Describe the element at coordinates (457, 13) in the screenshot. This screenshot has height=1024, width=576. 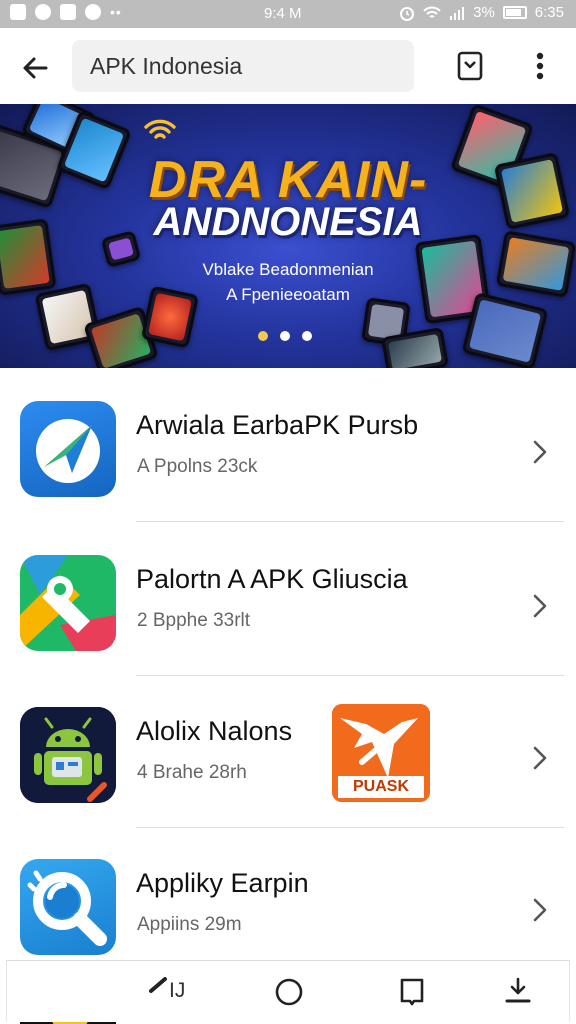
I see `signal-icon` at that location.